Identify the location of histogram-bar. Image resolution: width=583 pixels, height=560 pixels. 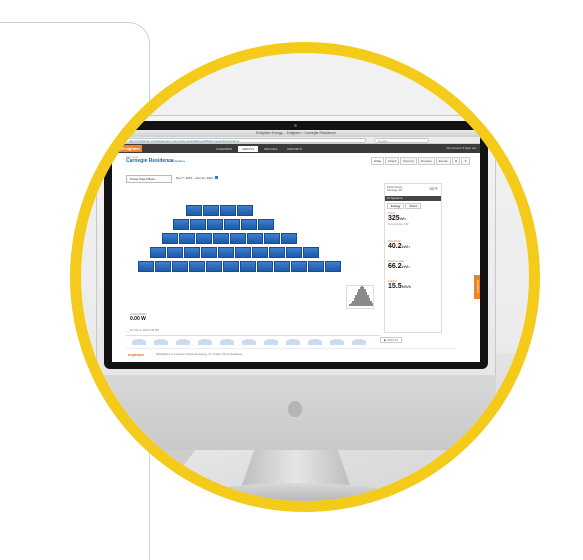
(372, 304).